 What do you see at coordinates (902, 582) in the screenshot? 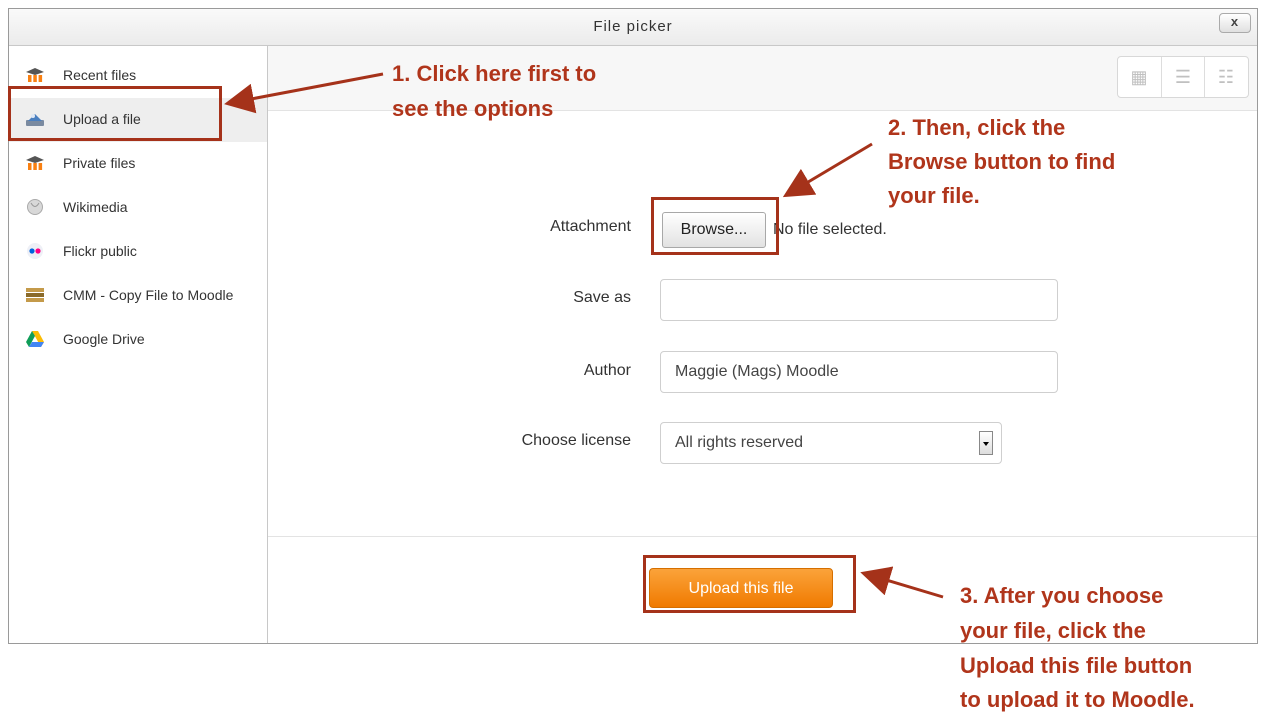
I see `arrow-step3` at bounding box center [902, 582].